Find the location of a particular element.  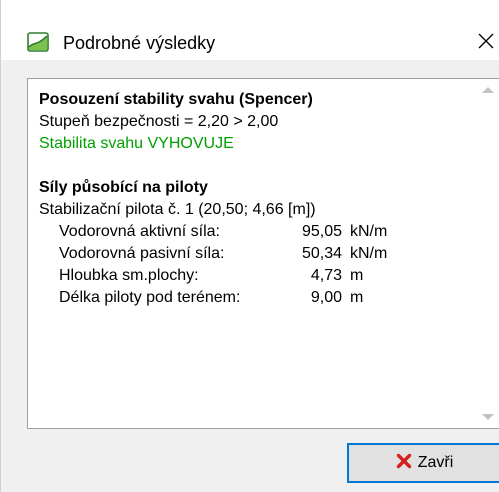

stability-heading: Posouzení stability svahu (Spencer) is located at coordinates (176, 99).